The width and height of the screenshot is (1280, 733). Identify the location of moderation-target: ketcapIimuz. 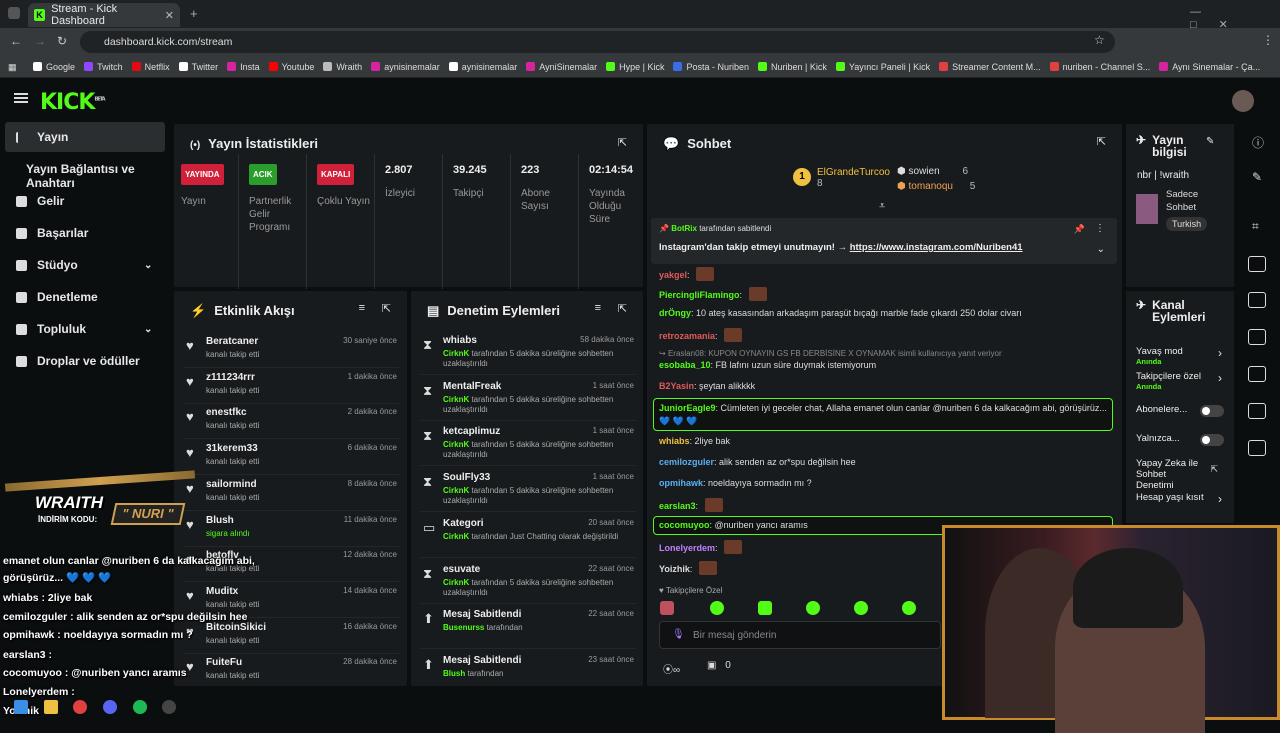
(471, 431).